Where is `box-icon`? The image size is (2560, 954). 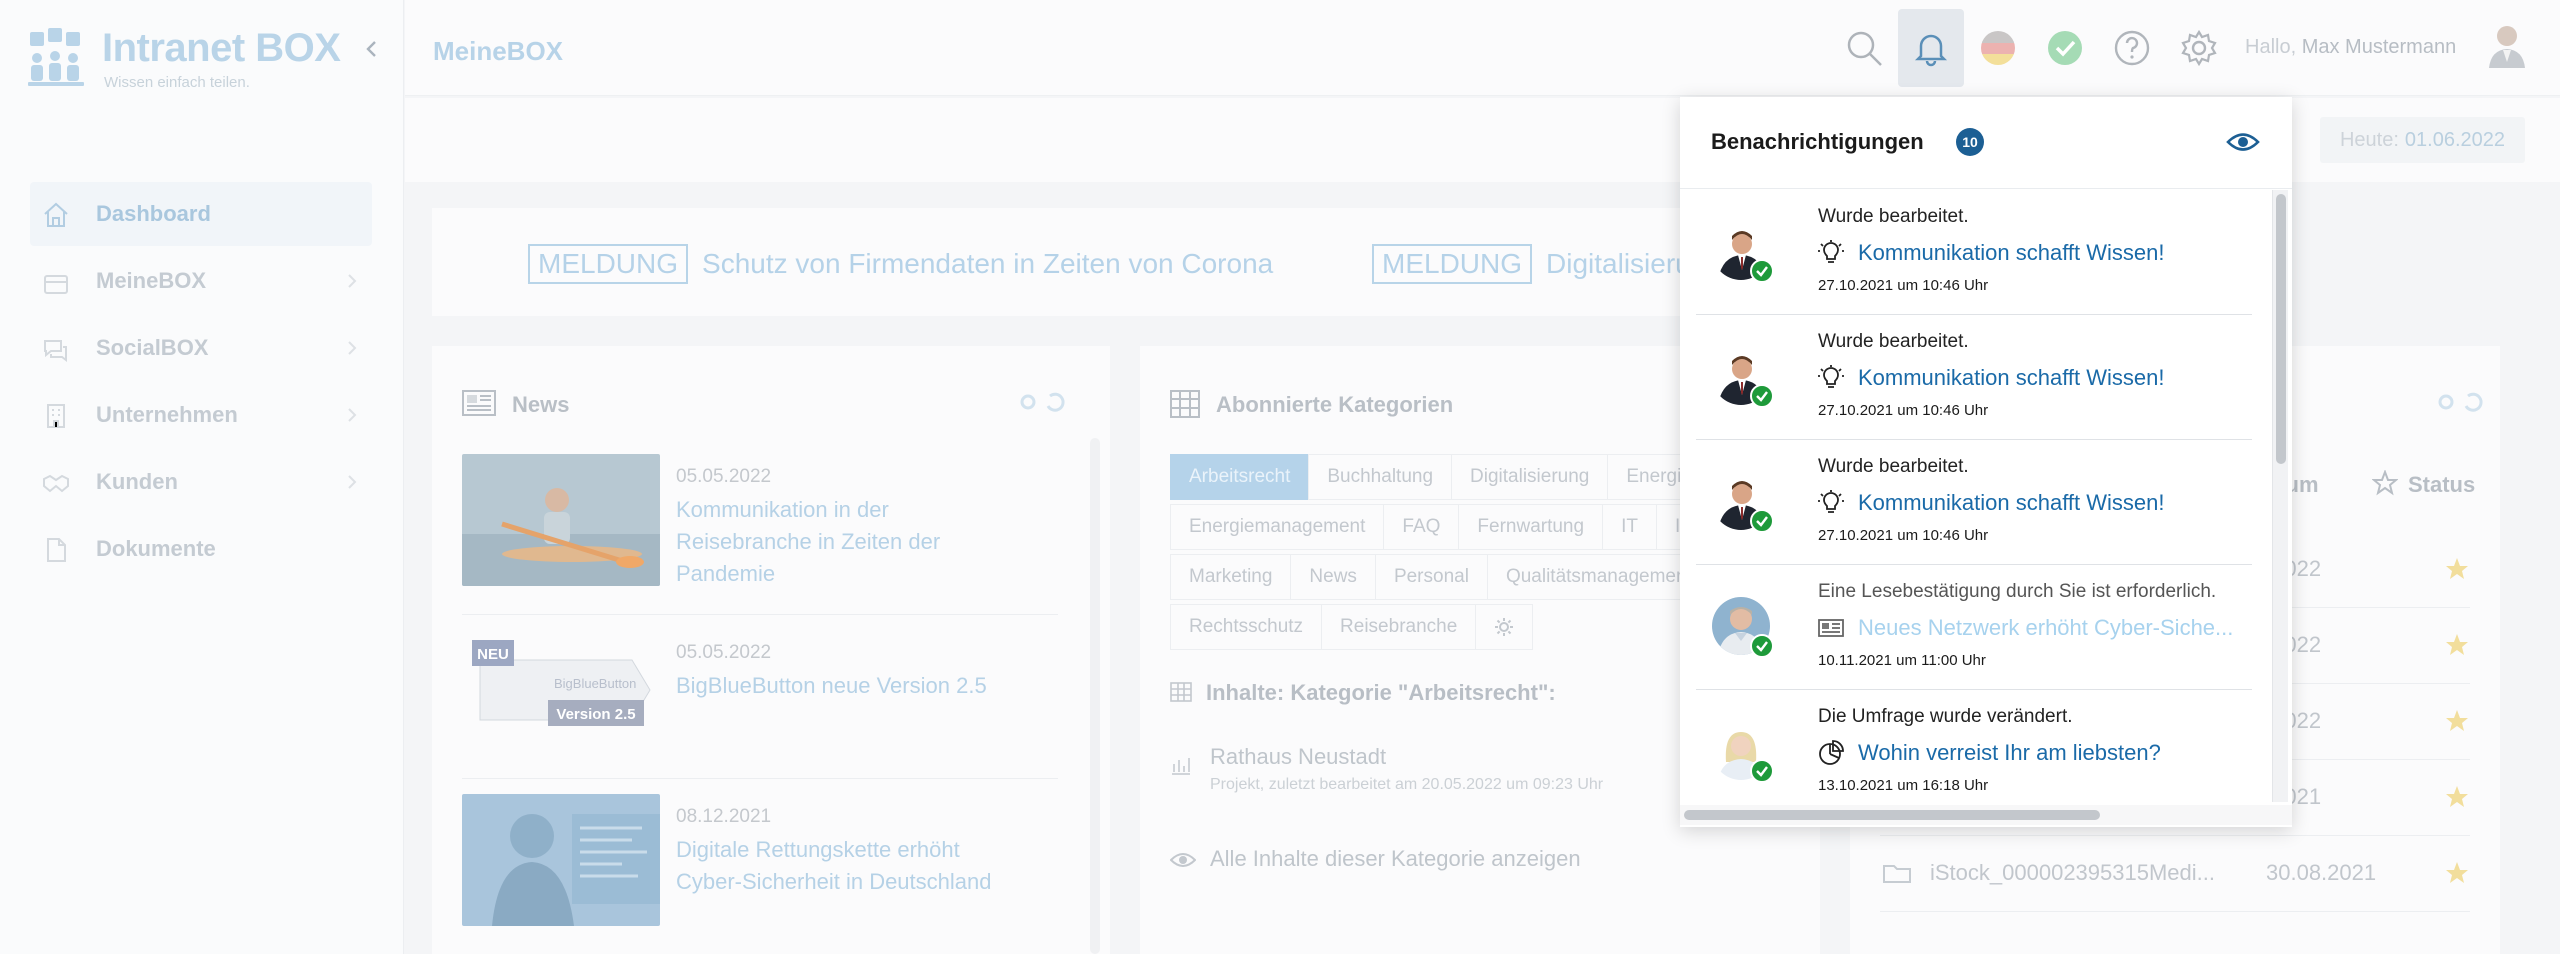
box-icon is located at coordinates (56, 284).